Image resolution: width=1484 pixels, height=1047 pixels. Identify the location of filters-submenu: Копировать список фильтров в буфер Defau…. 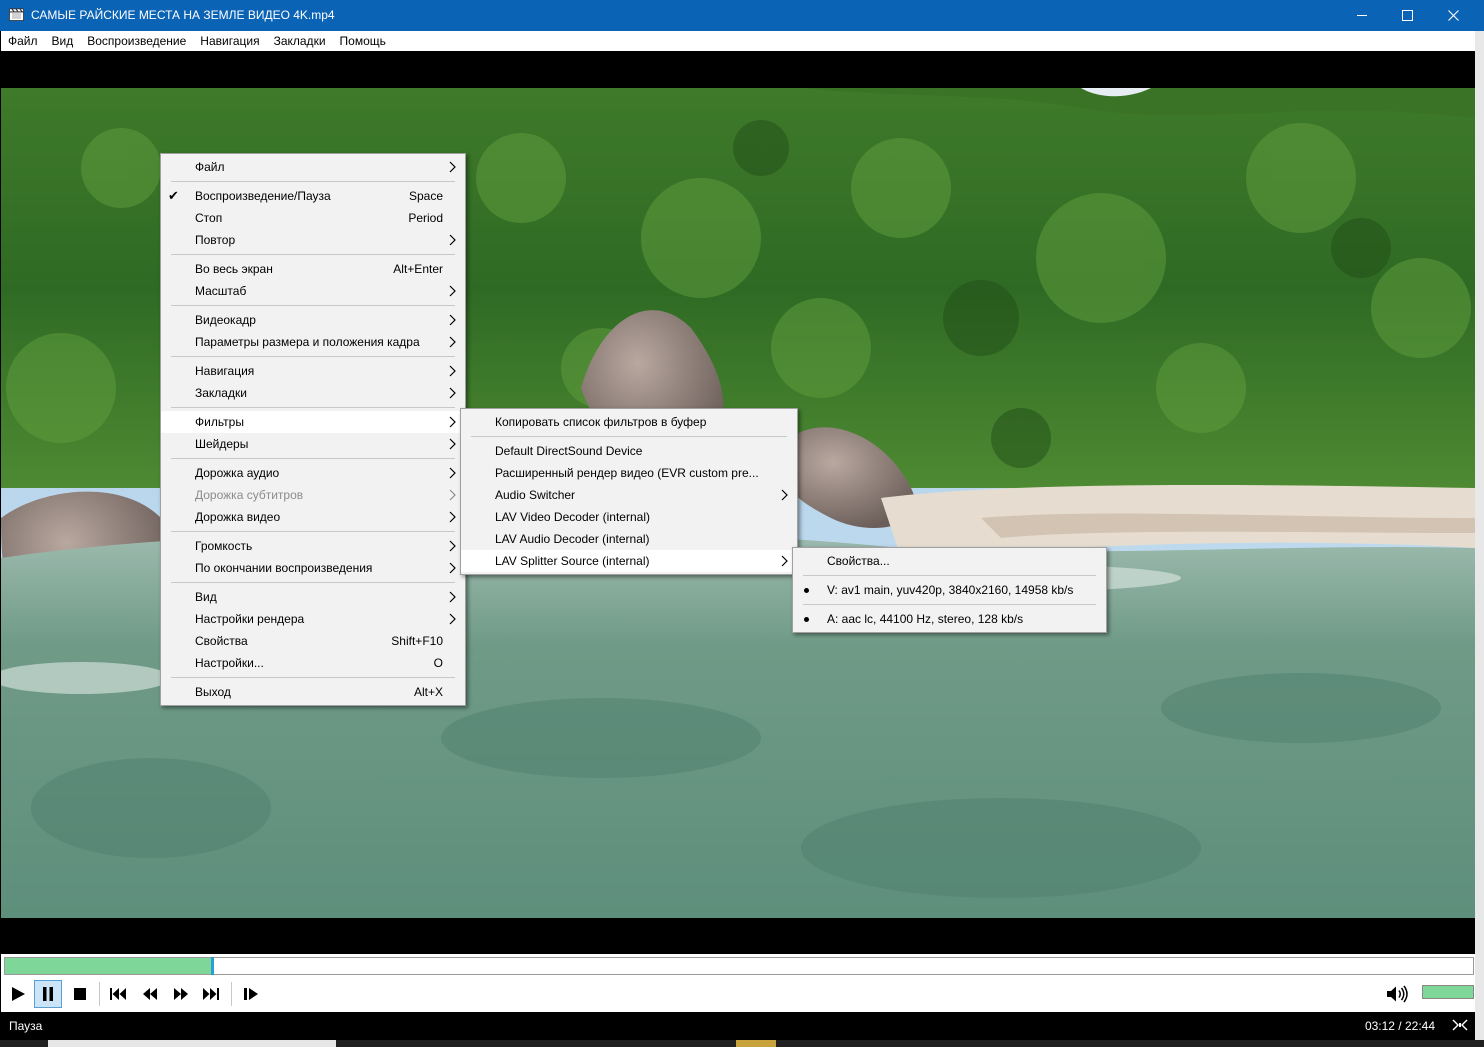
(629, 491).